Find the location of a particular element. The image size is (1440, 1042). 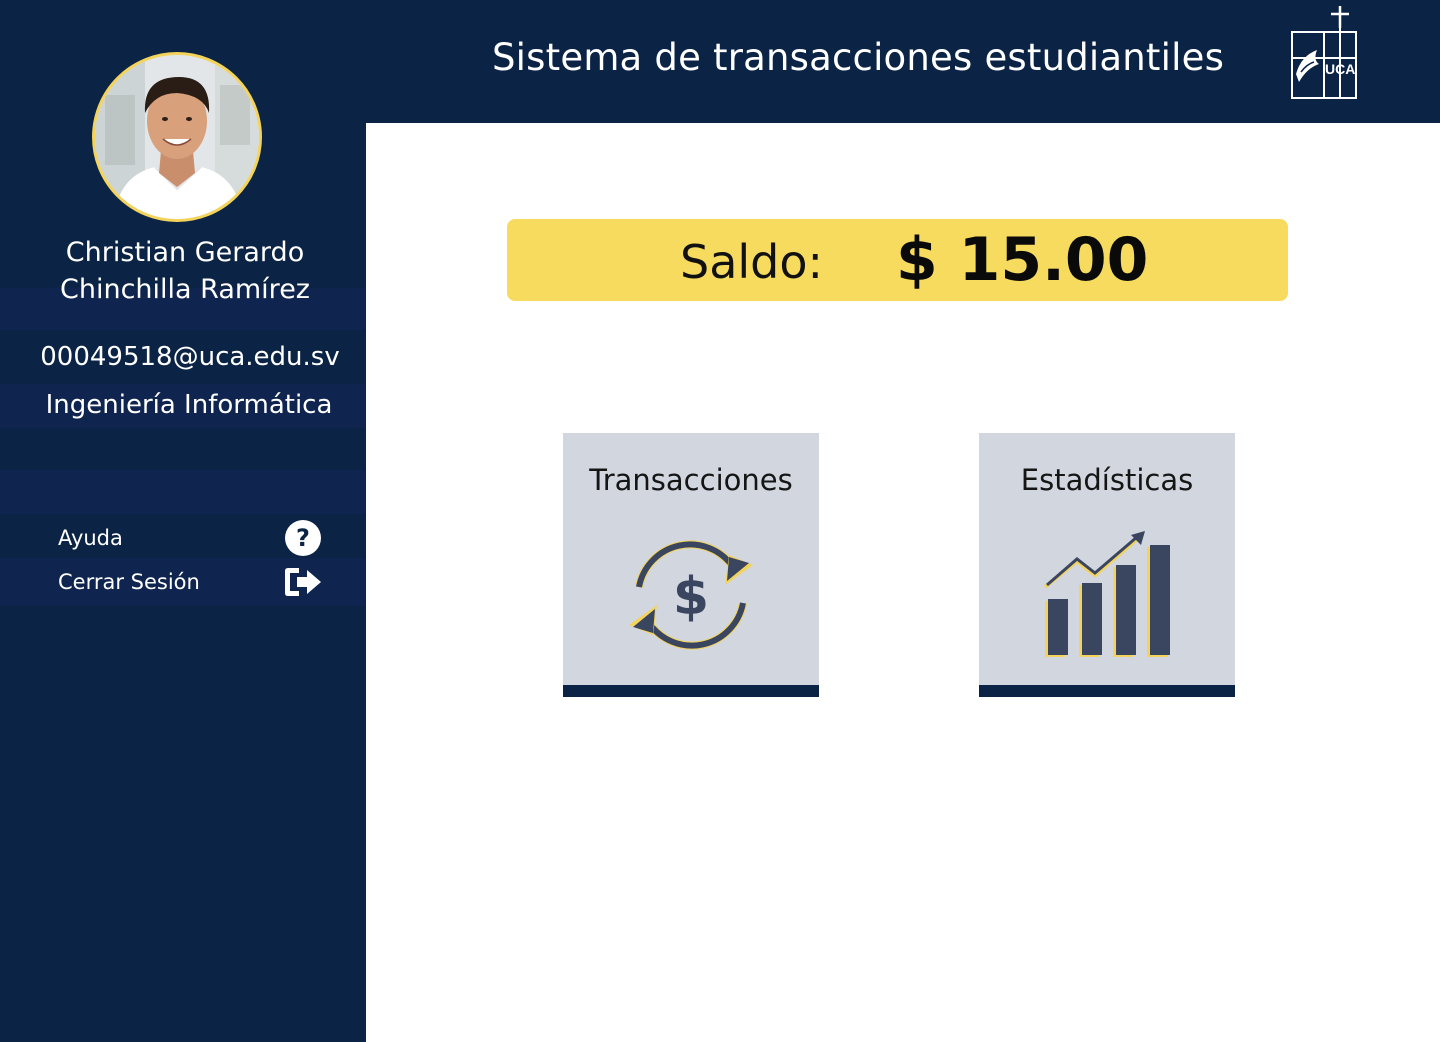

user-career: Ingeniería Informática is located at coordinates (189, 405).